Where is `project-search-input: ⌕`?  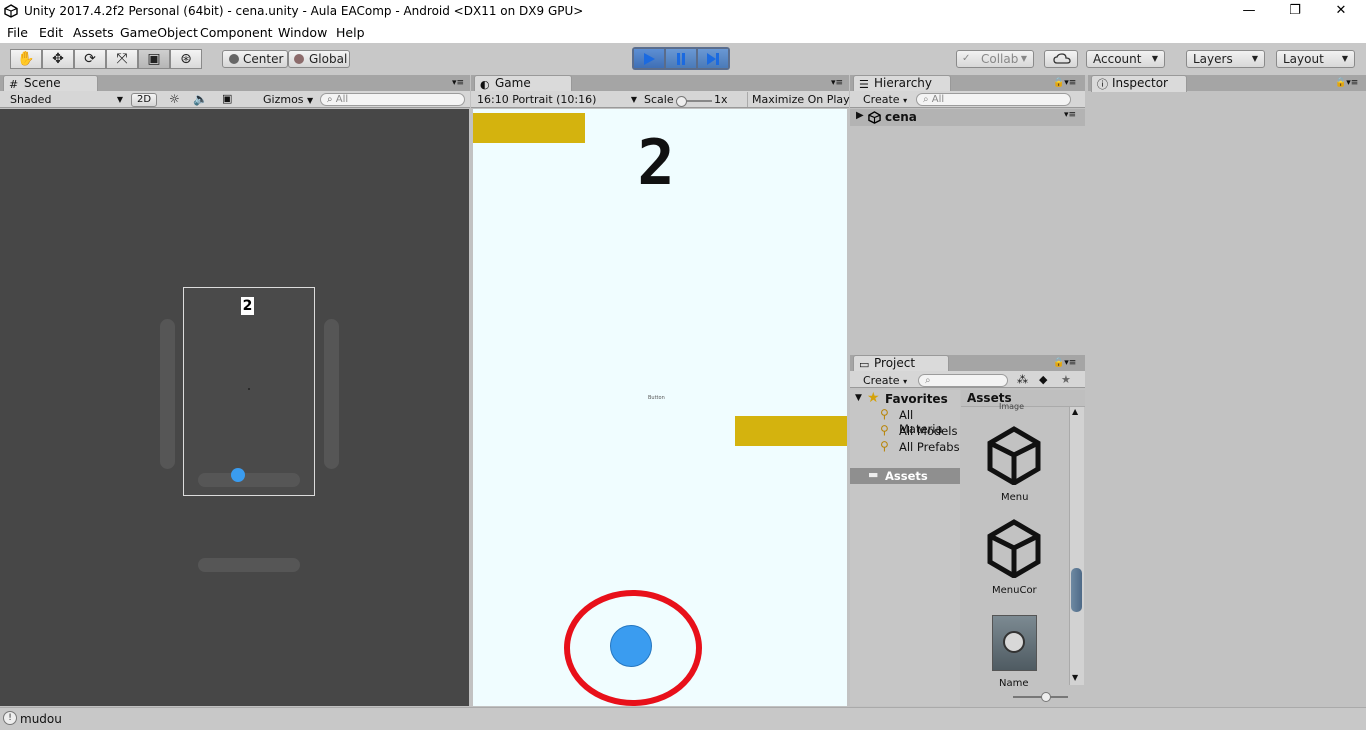 project-search-input: ⌕ is located at coordinates (963, 380).